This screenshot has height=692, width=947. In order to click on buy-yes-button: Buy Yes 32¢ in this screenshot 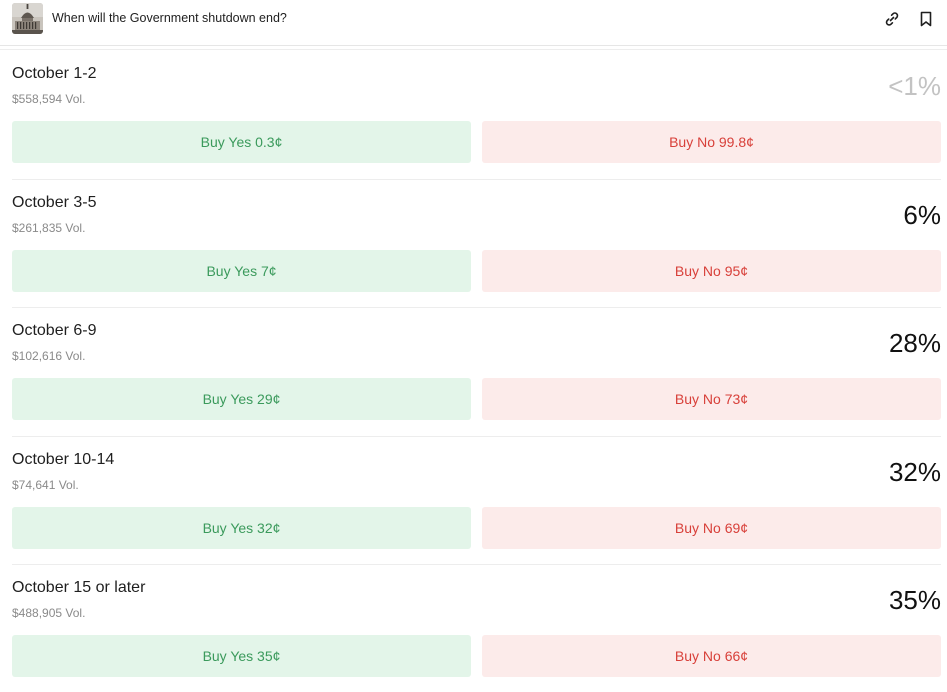, I will do `click(241, 528)`.